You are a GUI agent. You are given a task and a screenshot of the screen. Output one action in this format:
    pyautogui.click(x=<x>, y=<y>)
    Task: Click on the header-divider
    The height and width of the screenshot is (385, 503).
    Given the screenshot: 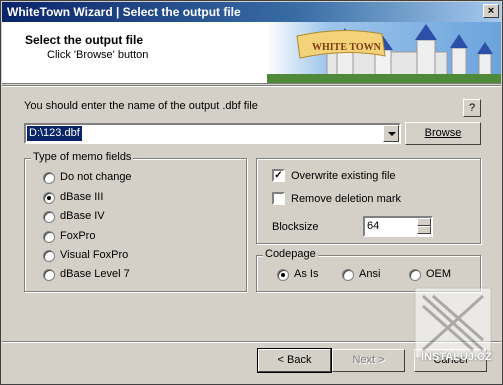 What is the action you would take?
    pyautogui.click(x=251, y=86)
    